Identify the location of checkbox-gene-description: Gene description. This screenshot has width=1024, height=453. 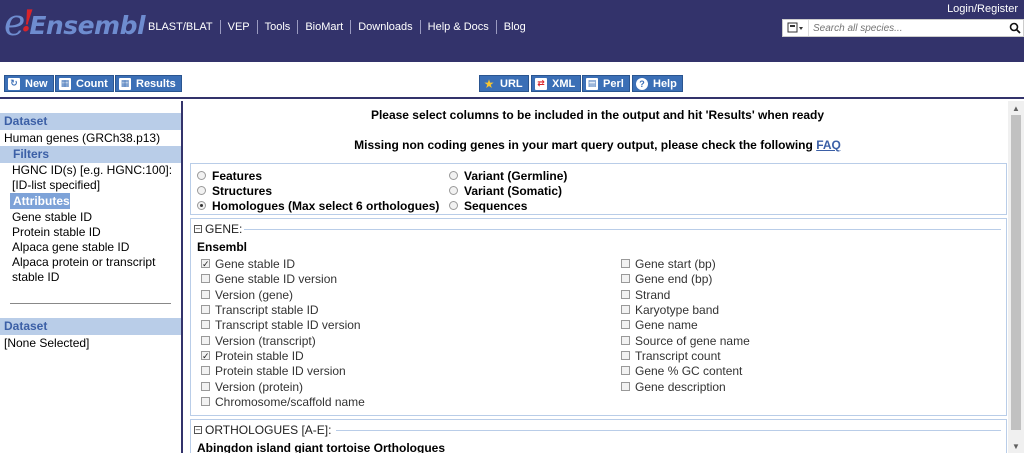
(673, 386).